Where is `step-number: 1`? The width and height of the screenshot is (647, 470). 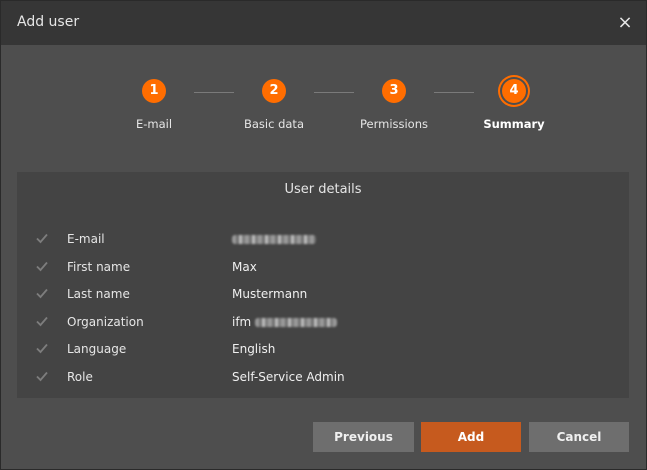 step-number: 1 is located at coordinates (154, 91).